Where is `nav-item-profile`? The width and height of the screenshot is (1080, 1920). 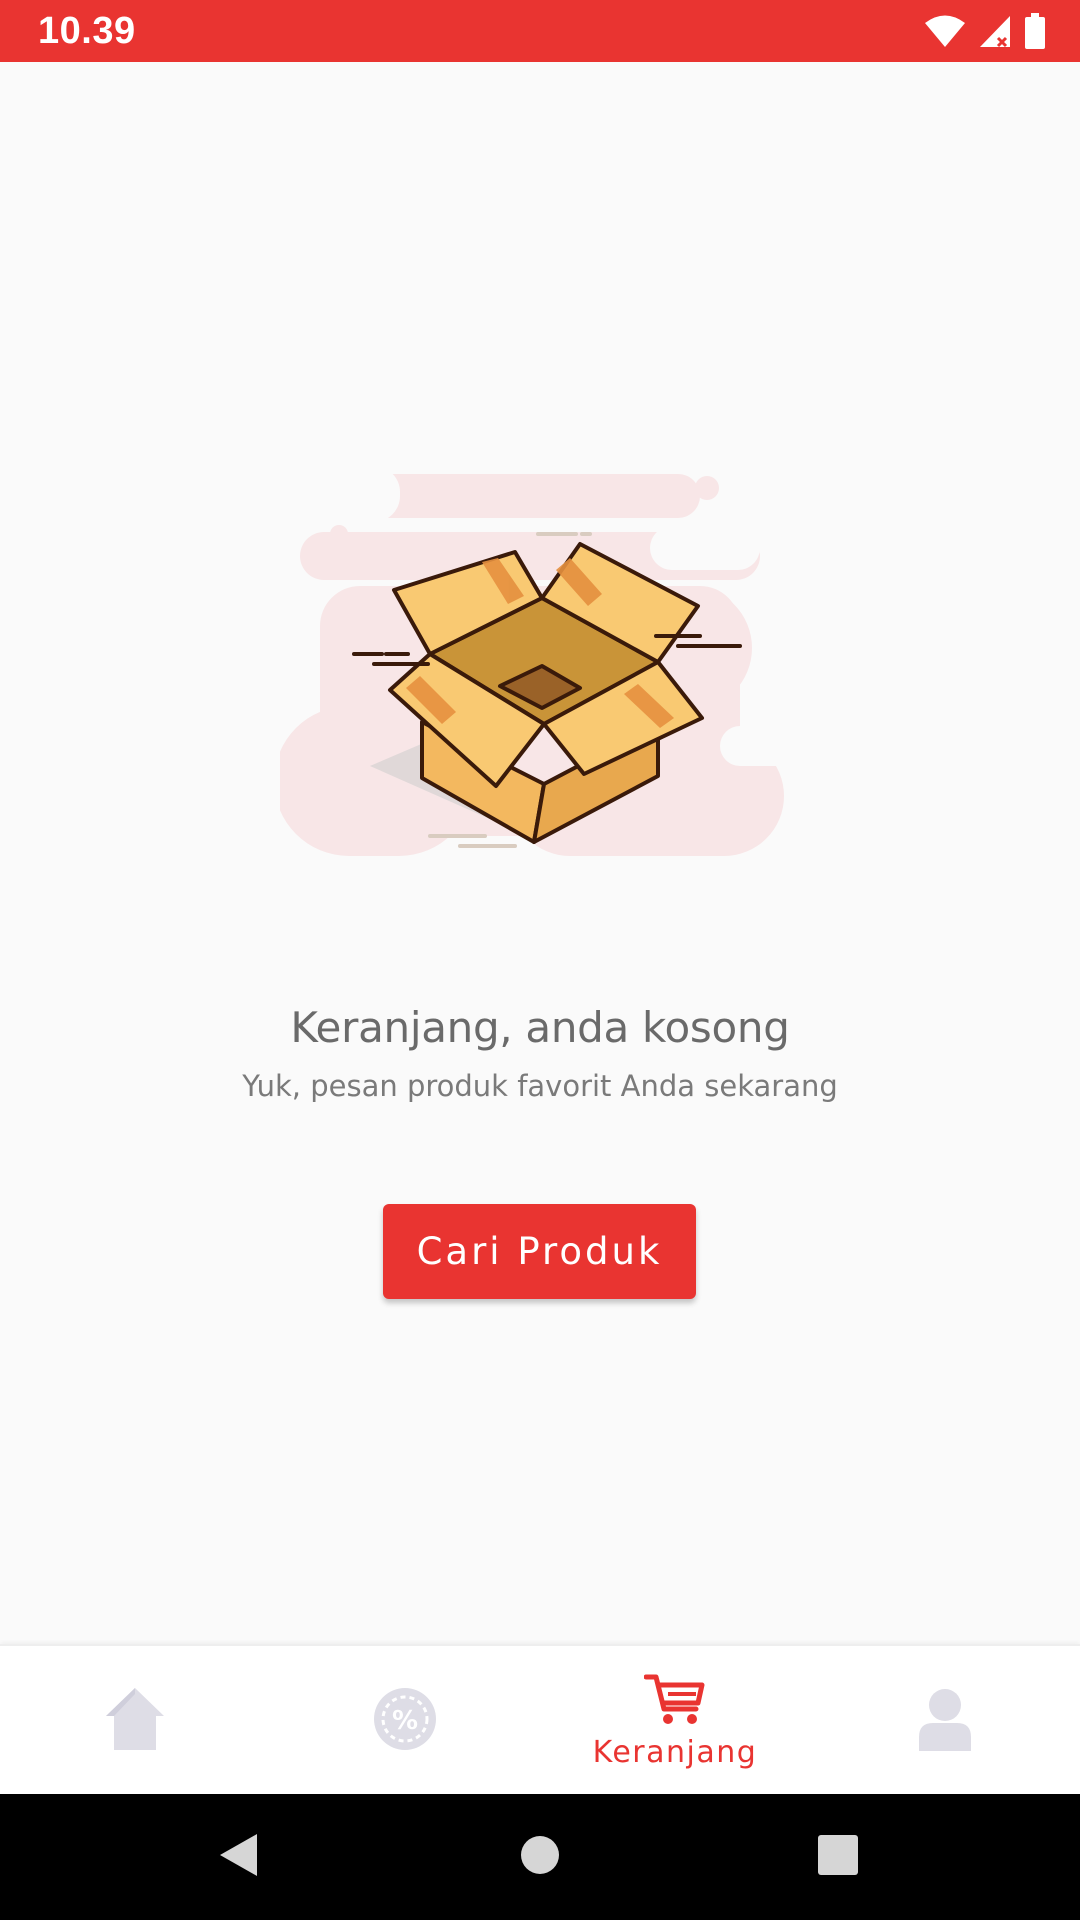
nav-item-profile is located at coordinates (945, 1721).